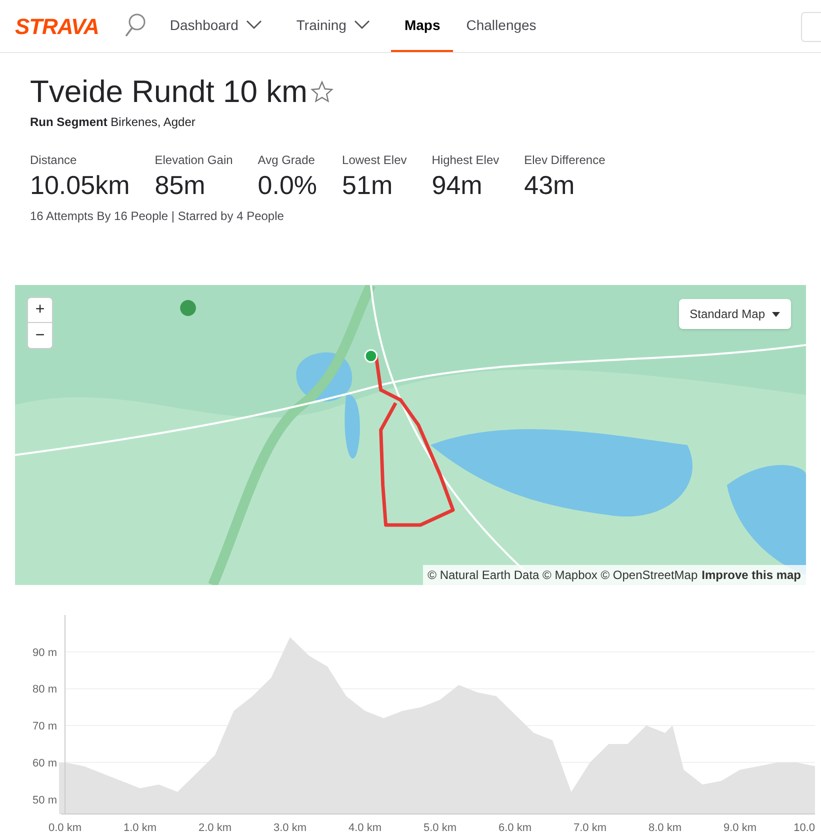 This screenshot has height=838, width=821. I want to click on stat-value: 10.05km, so click(80, 185).